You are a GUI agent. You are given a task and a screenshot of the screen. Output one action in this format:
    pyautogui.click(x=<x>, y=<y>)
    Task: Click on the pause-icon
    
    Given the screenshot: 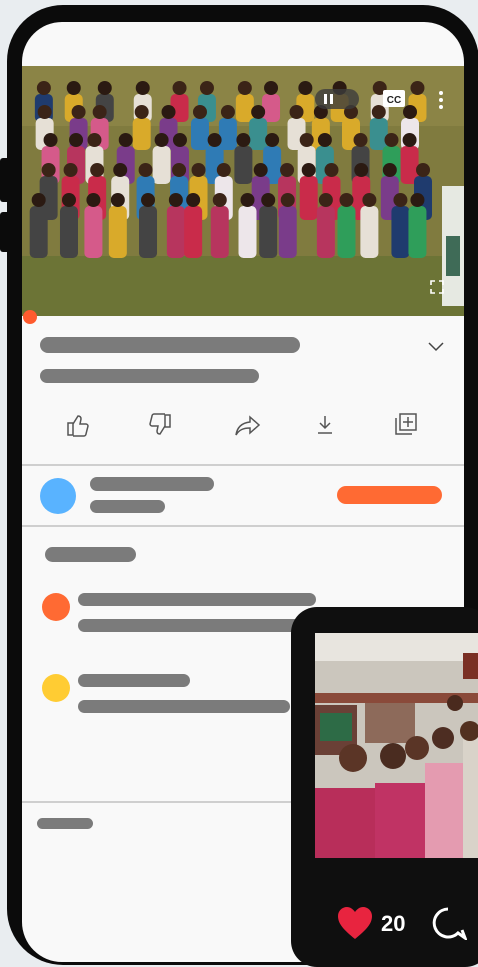 What is the action you would take?
    pyautogui.click(x=328, y=99)
    